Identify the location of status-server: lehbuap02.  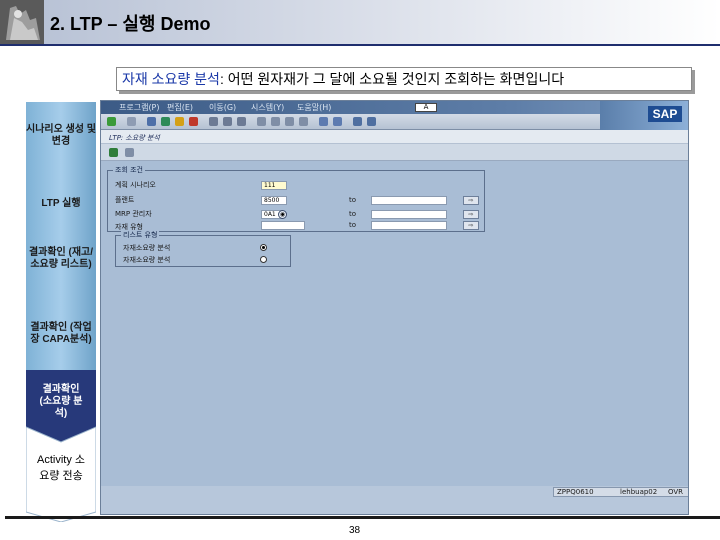
(639, 492).